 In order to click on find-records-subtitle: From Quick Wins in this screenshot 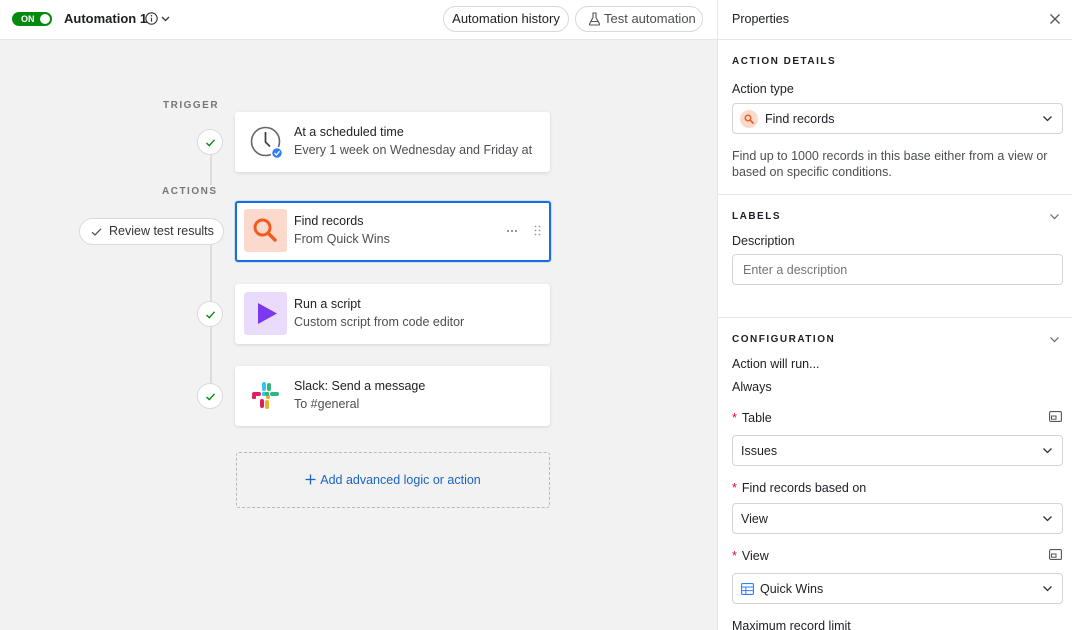, I will do `click(342, 239)`.